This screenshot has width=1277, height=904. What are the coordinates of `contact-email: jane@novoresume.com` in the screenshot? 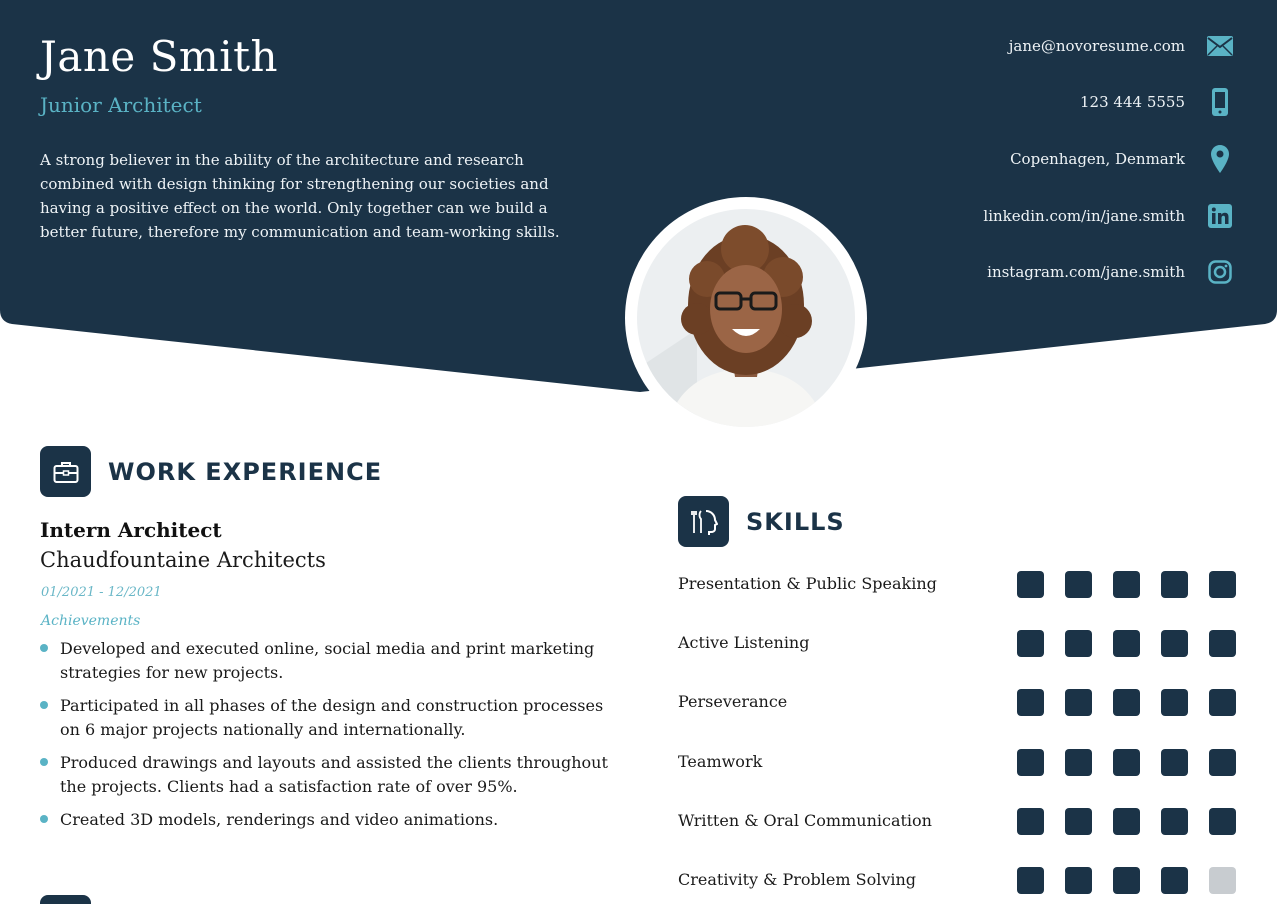 It's located at (1005, 46).